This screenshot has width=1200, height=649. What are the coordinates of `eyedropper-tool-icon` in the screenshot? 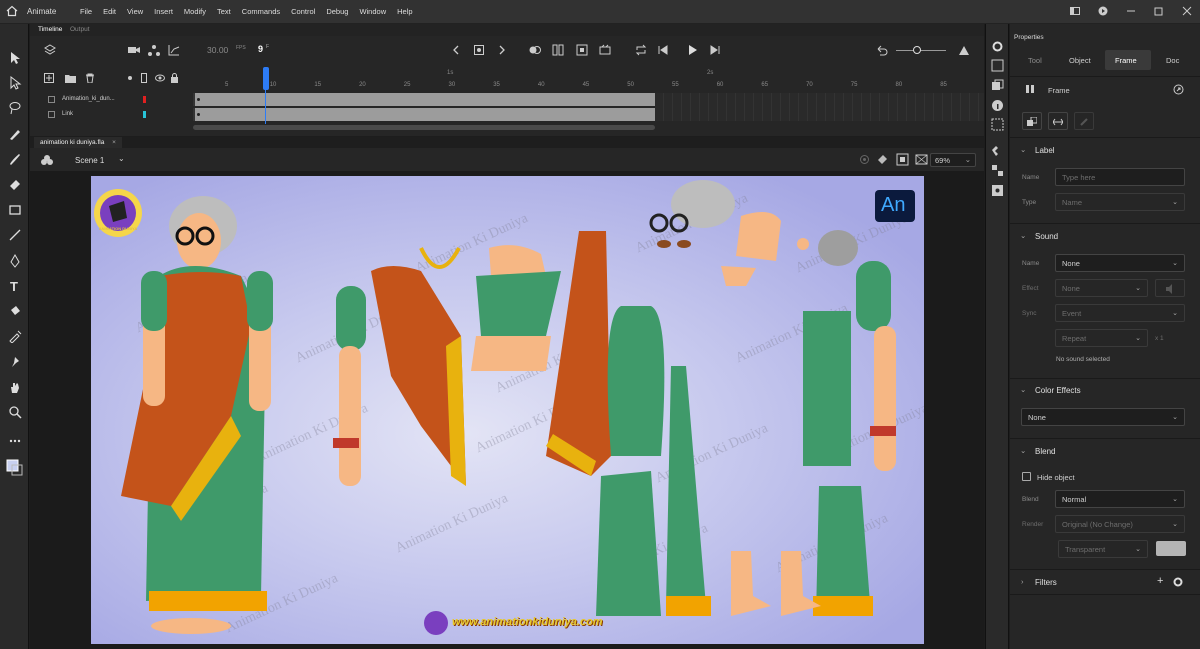 It's located at (15, 336).